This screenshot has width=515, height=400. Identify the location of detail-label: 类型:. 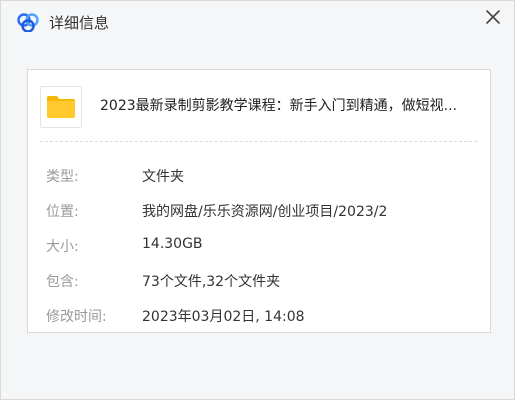
(62, 177).